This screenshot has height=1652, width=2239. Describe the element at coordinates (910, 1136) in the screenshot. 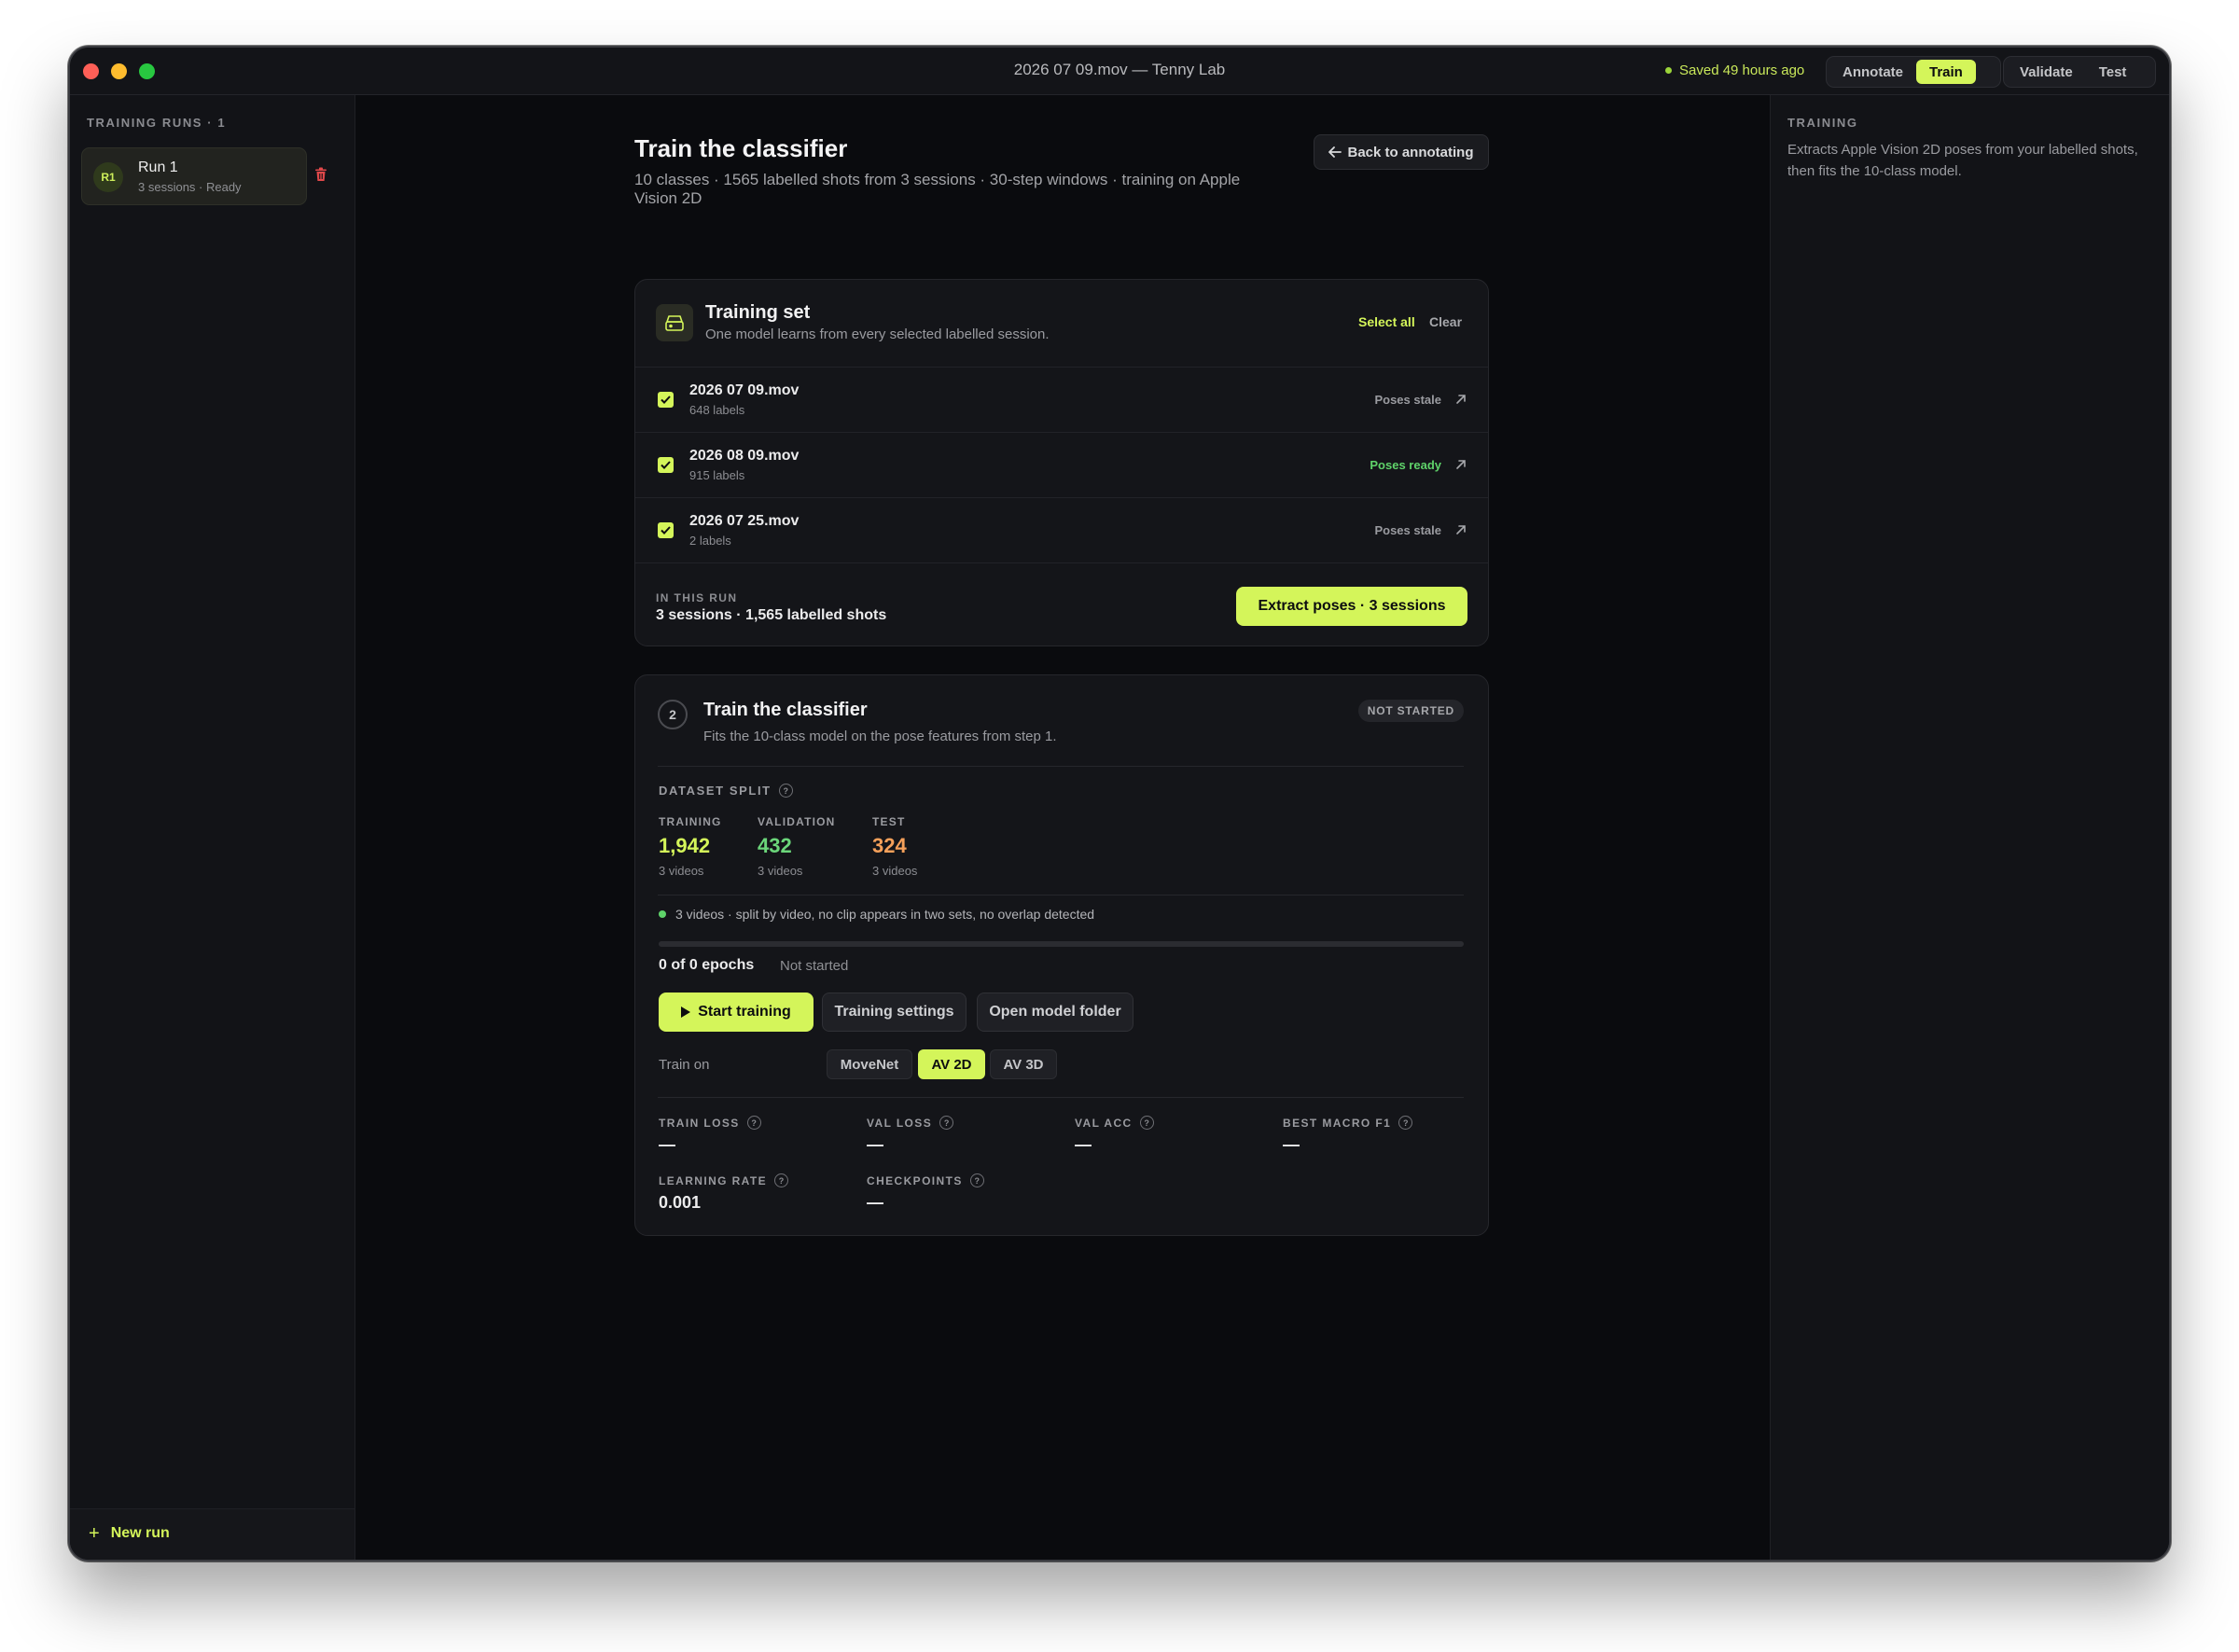

I see `metric-val-loss: VAL LOSS? —` at that location.